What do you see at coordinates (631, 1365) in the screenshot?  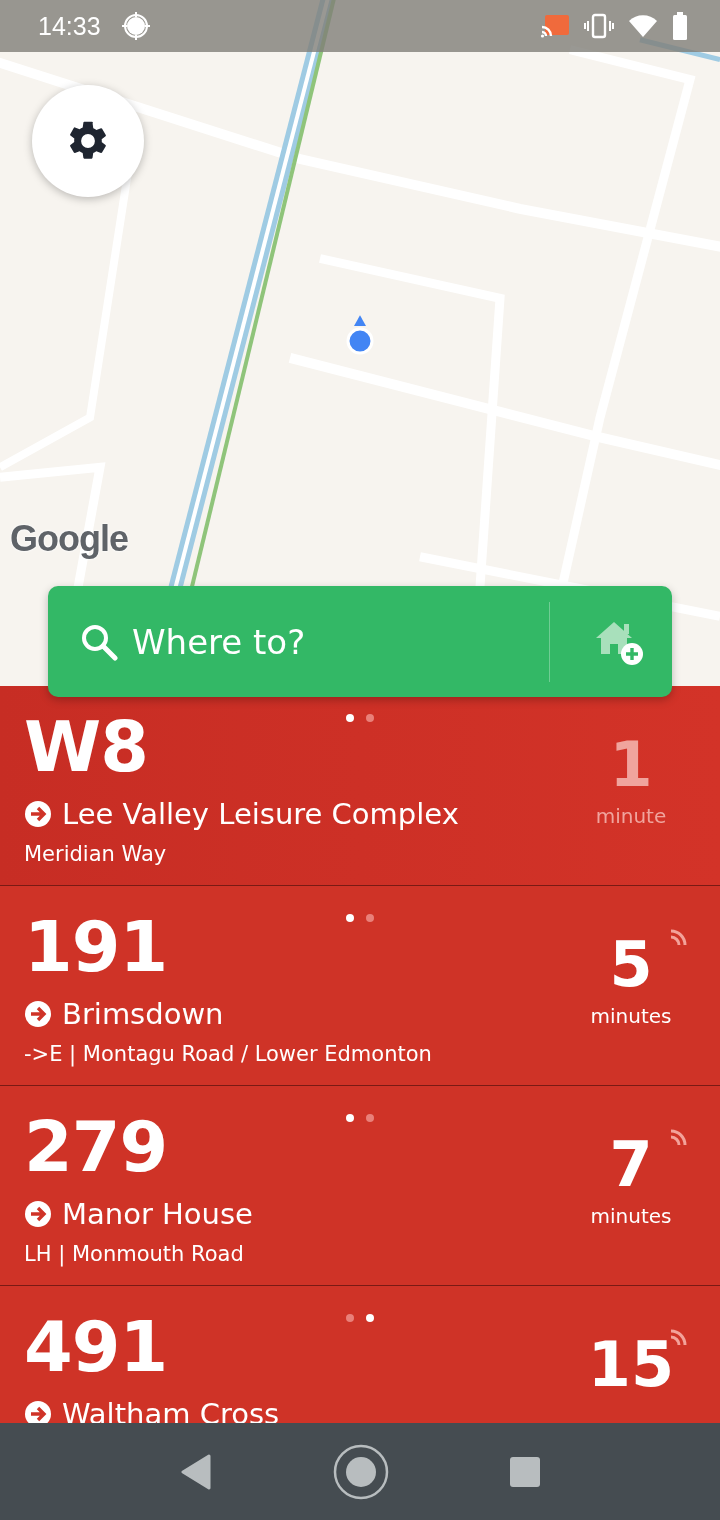 I see `arrival-time: 15` at bounding box center [631, 1365].